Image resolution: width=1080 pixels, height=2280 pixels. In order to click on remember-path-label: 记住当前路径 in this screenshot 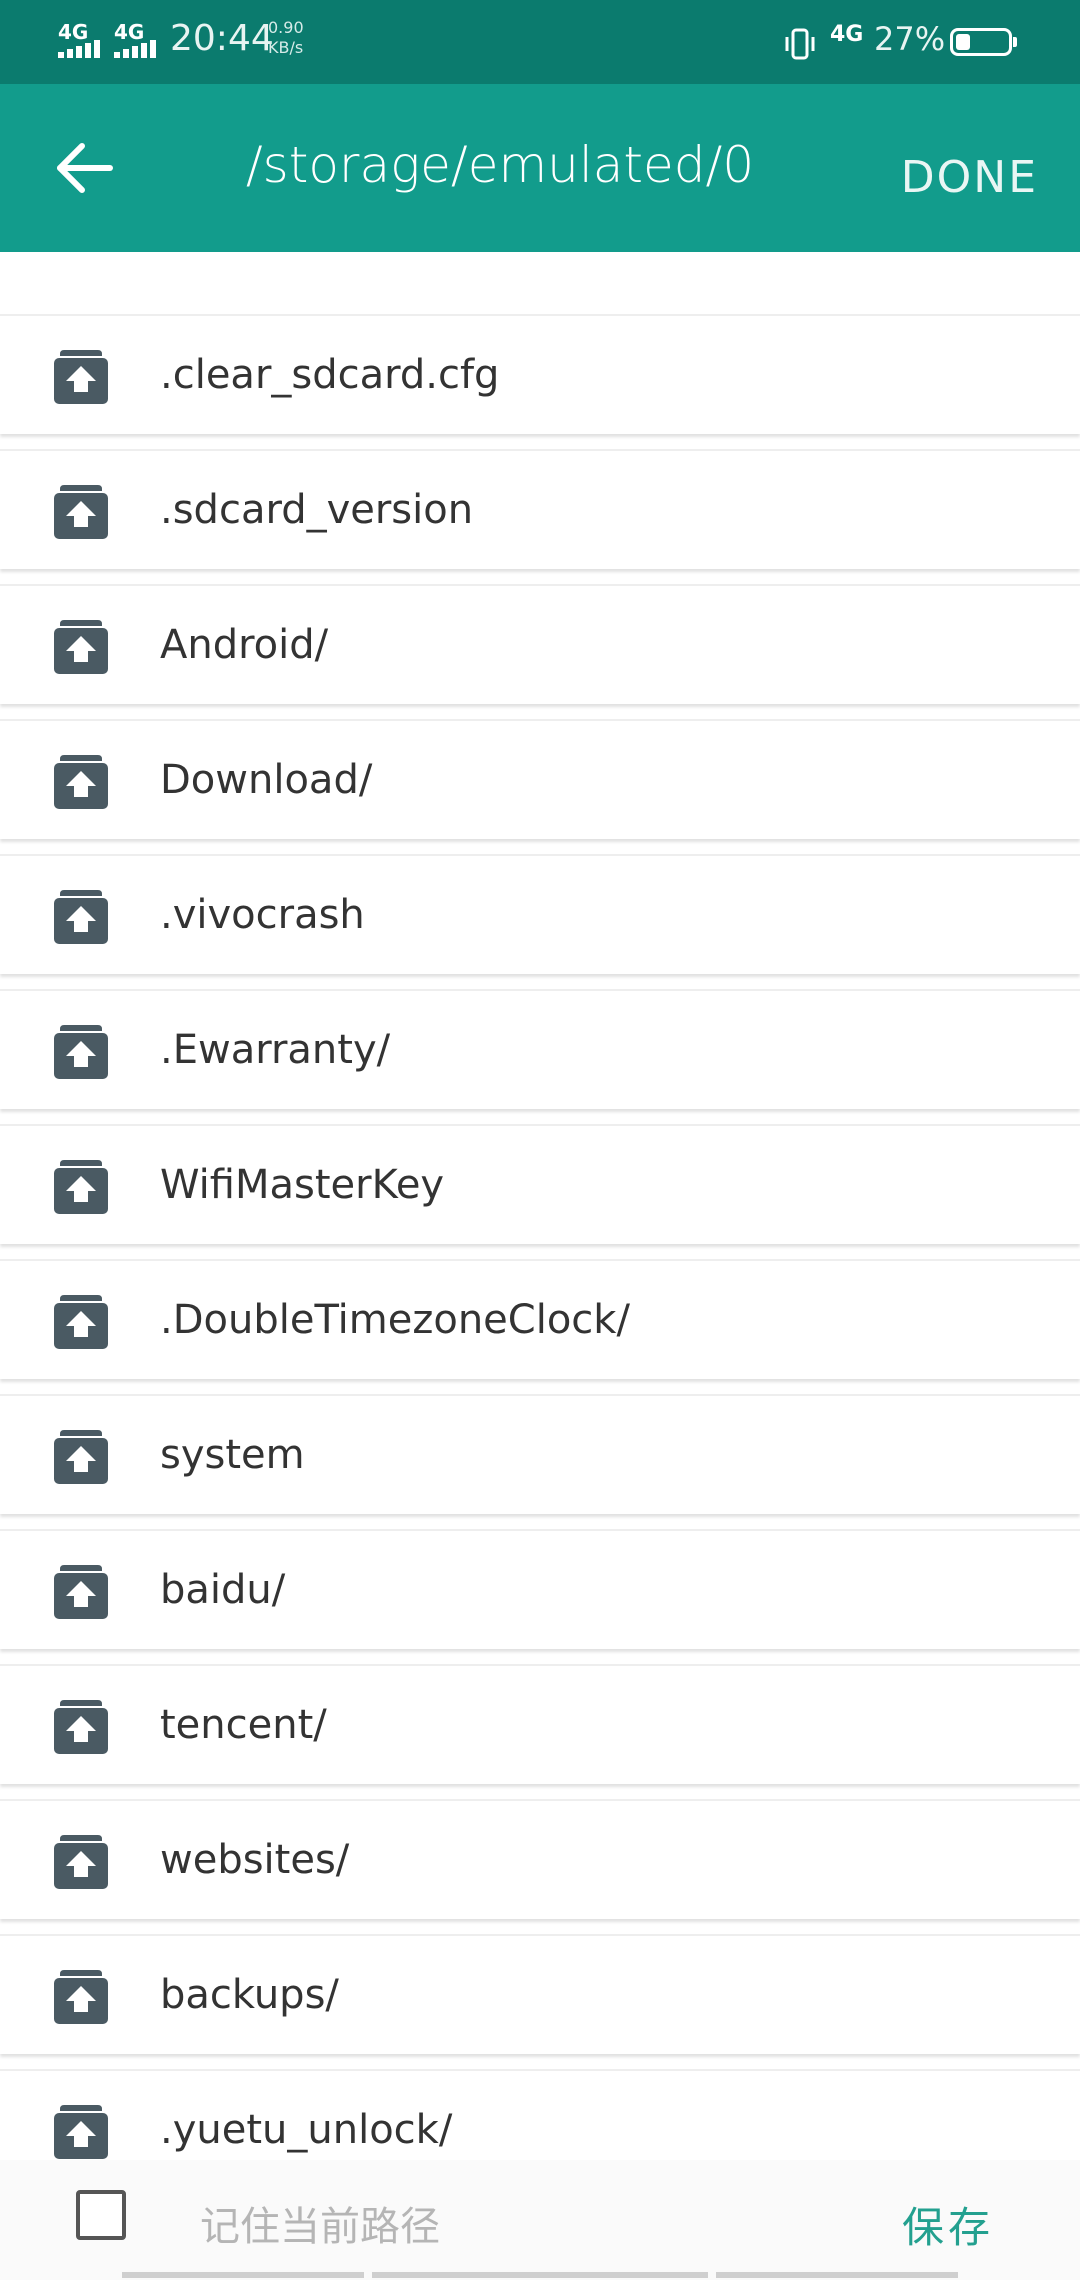, I will do `click(320, 2227)`.